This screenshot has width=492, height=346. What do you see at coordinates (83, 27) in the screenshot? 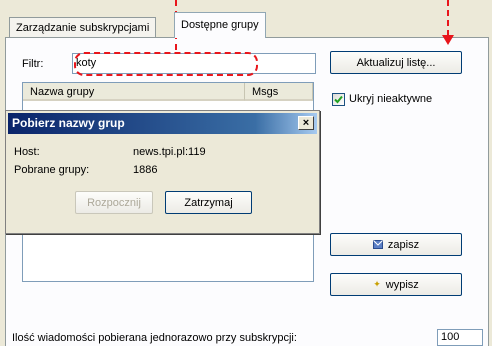
I see `tab-subscription-management: Zarządzanie subskrypcjami` at bounding box center [83, 27].